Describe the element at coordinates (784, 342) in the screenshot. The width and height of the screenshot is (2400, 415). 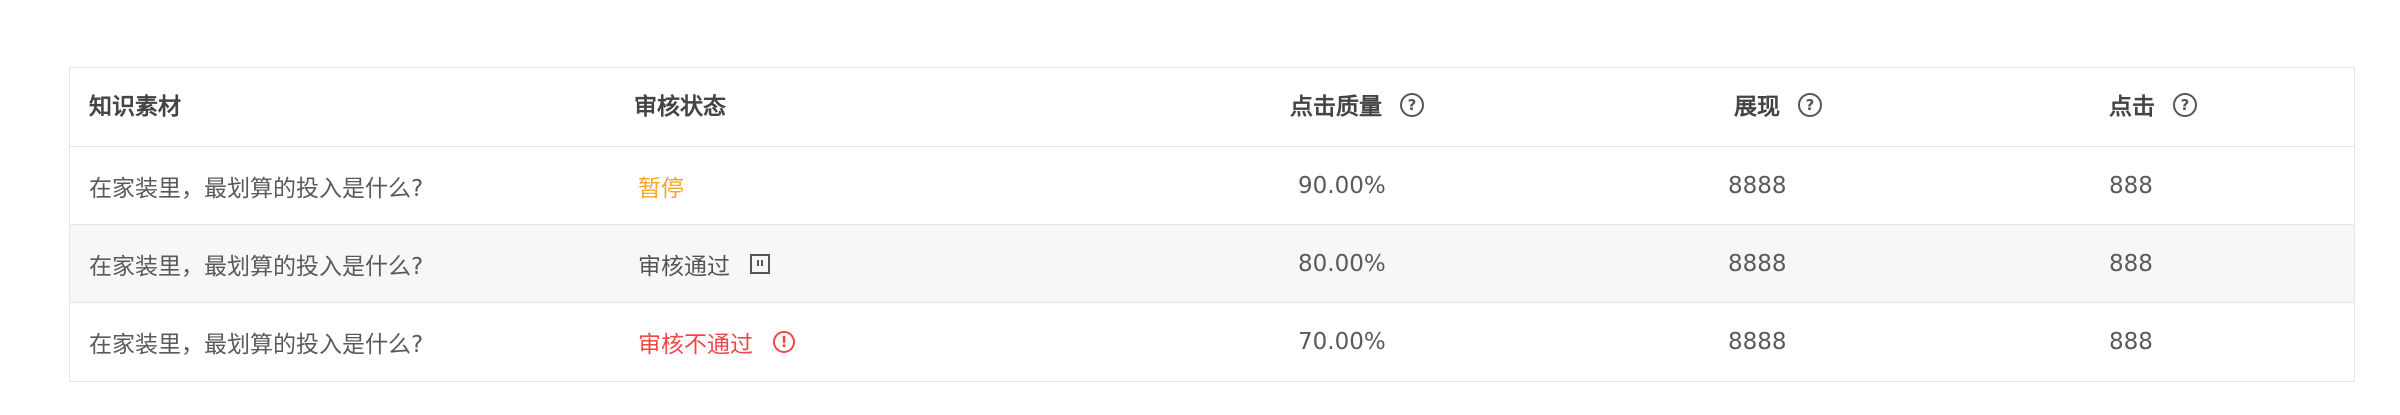
I see `alert-circle-icon: !` at that location.